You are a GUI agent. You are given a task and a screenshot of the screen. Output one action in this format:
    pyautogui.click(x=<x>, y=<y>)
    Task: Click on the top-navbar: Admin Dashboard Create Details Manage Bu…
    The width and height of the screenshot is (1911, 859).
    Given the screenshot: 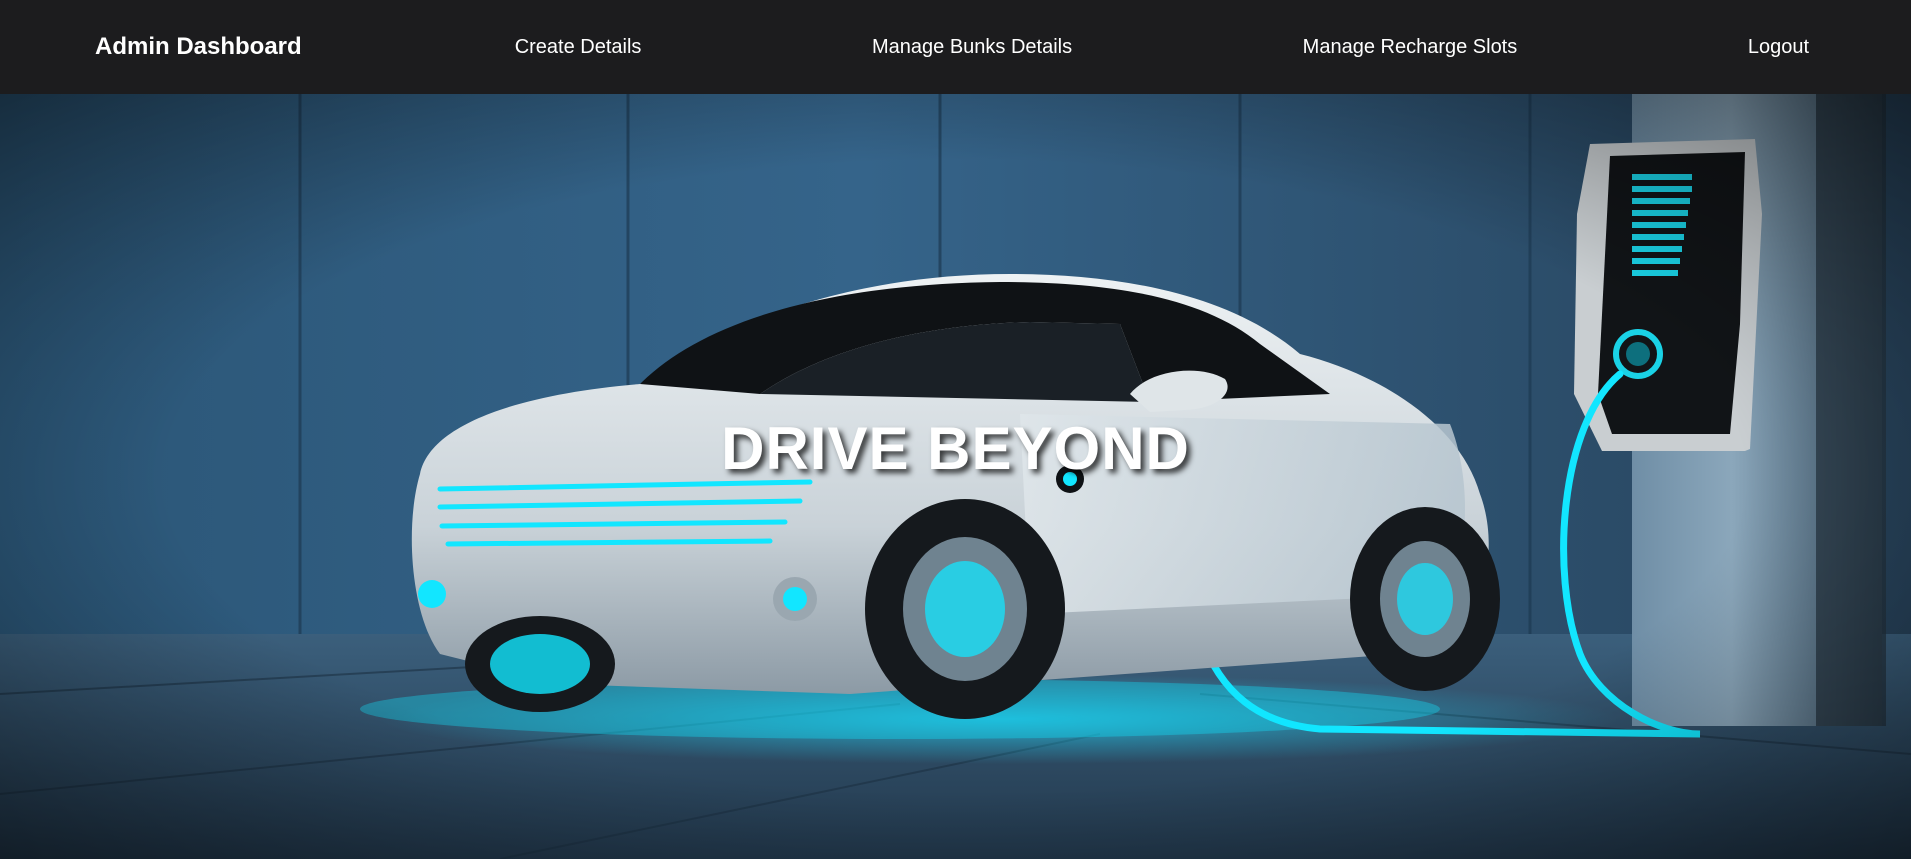 What is the action you would take?
    pyautogui.click(x=955, y=47)
    